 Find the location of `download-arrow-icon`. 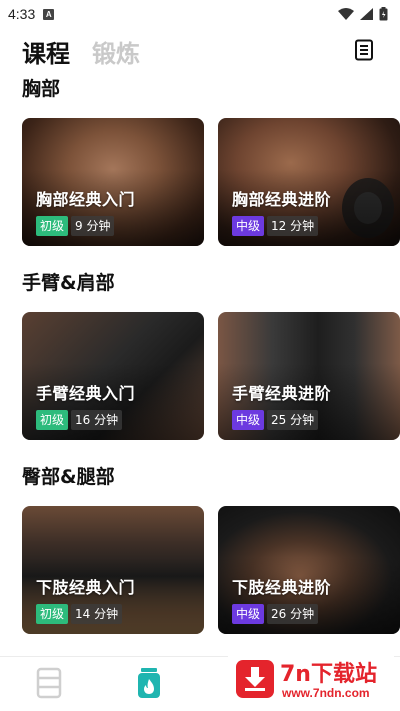

download-arrow-icon is located at coordinates (255, 679).